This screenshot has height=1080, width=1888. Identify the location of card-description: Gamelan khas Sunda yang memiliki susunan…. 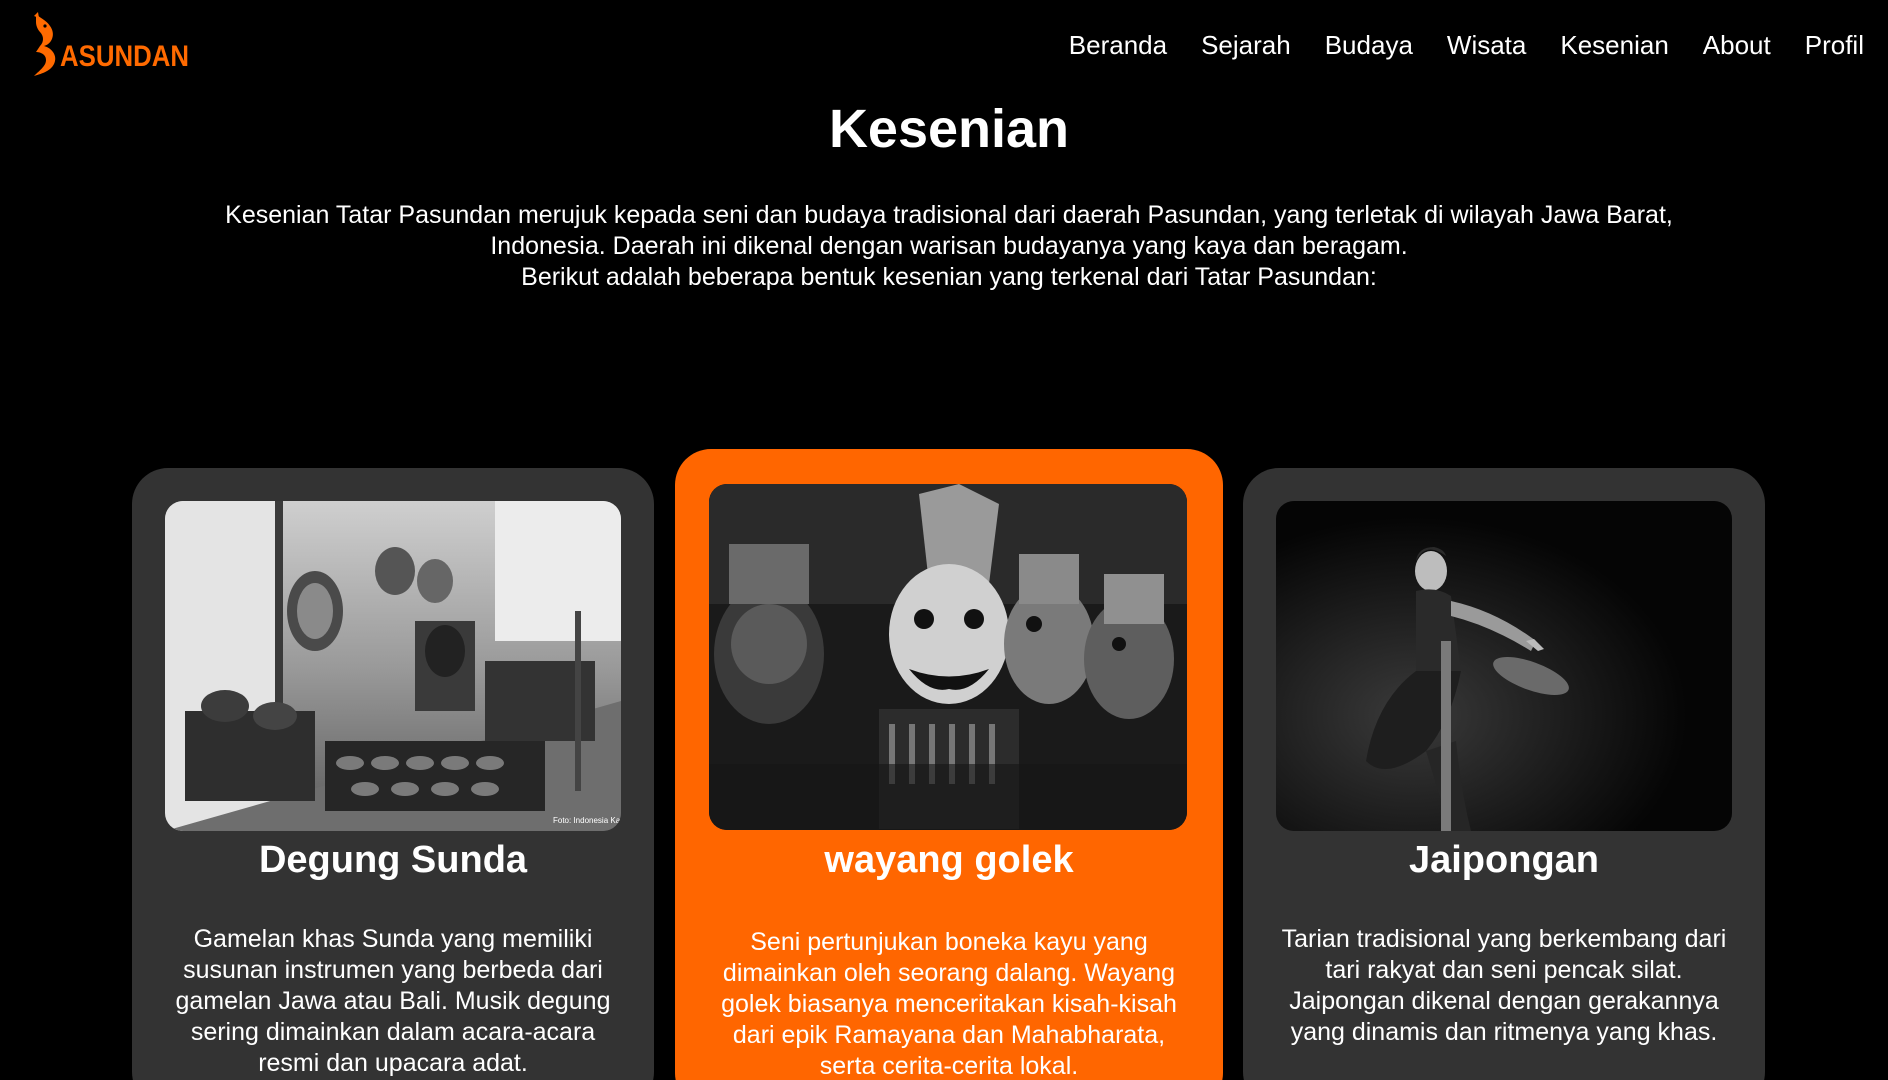
(393, 1001).